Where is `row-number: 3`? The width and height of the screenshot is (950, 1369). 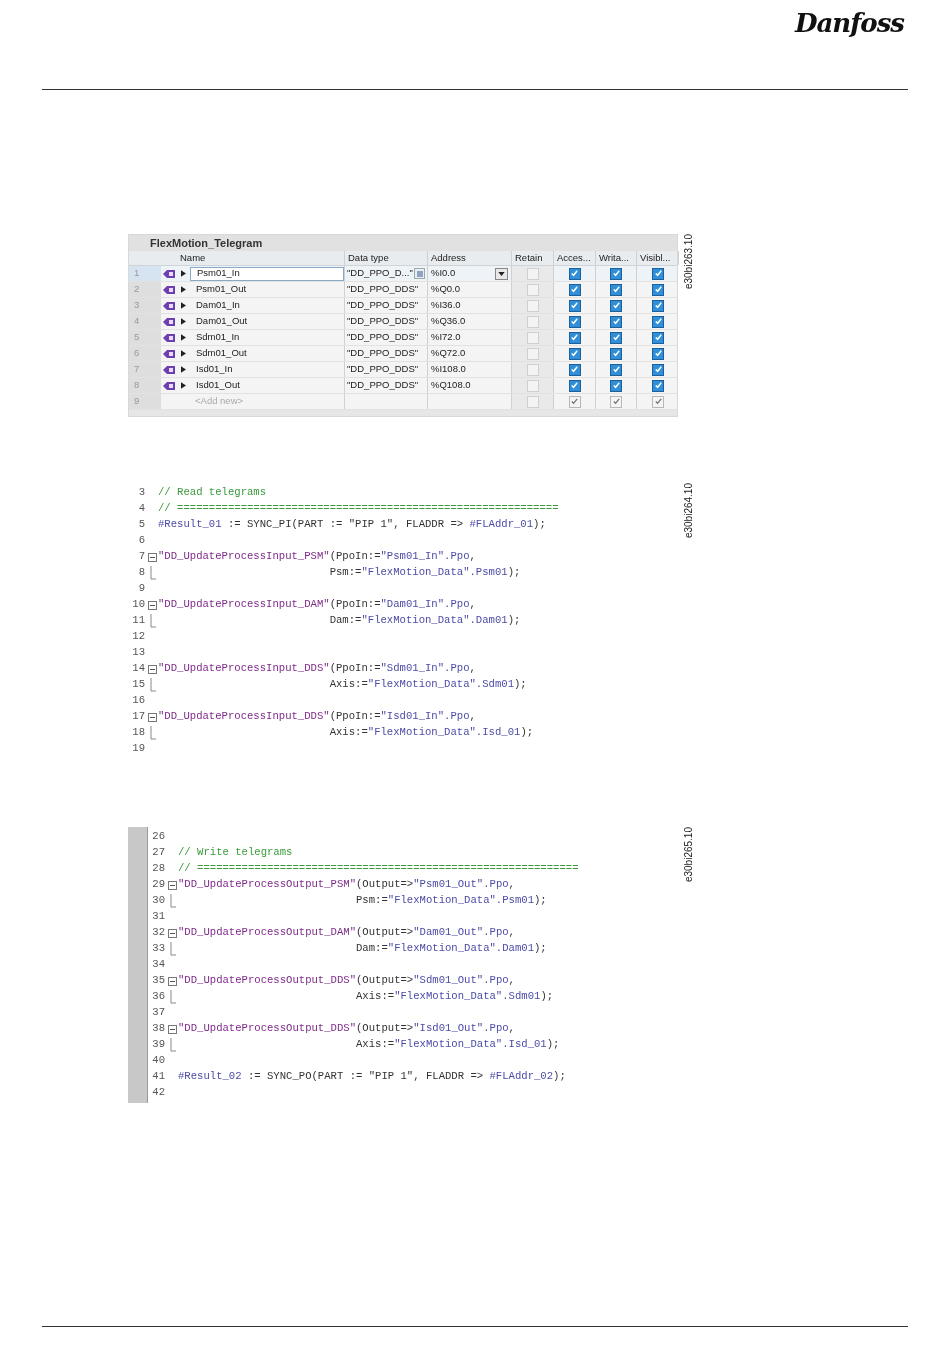
row-number: 3 is located at coordinates (145, 305).